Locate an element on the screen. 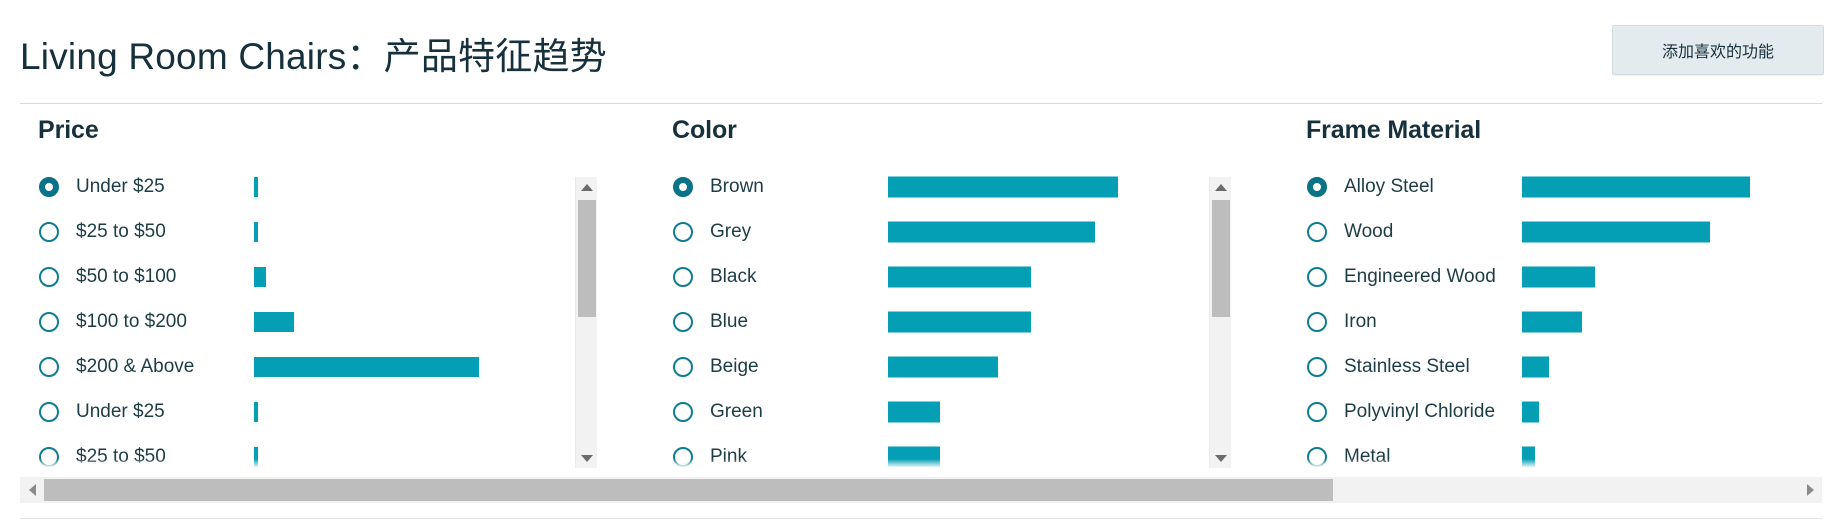 The width and height of the screenshot is (1842, 525). facet-row-label: Beige is located at coordinates (734, 366).